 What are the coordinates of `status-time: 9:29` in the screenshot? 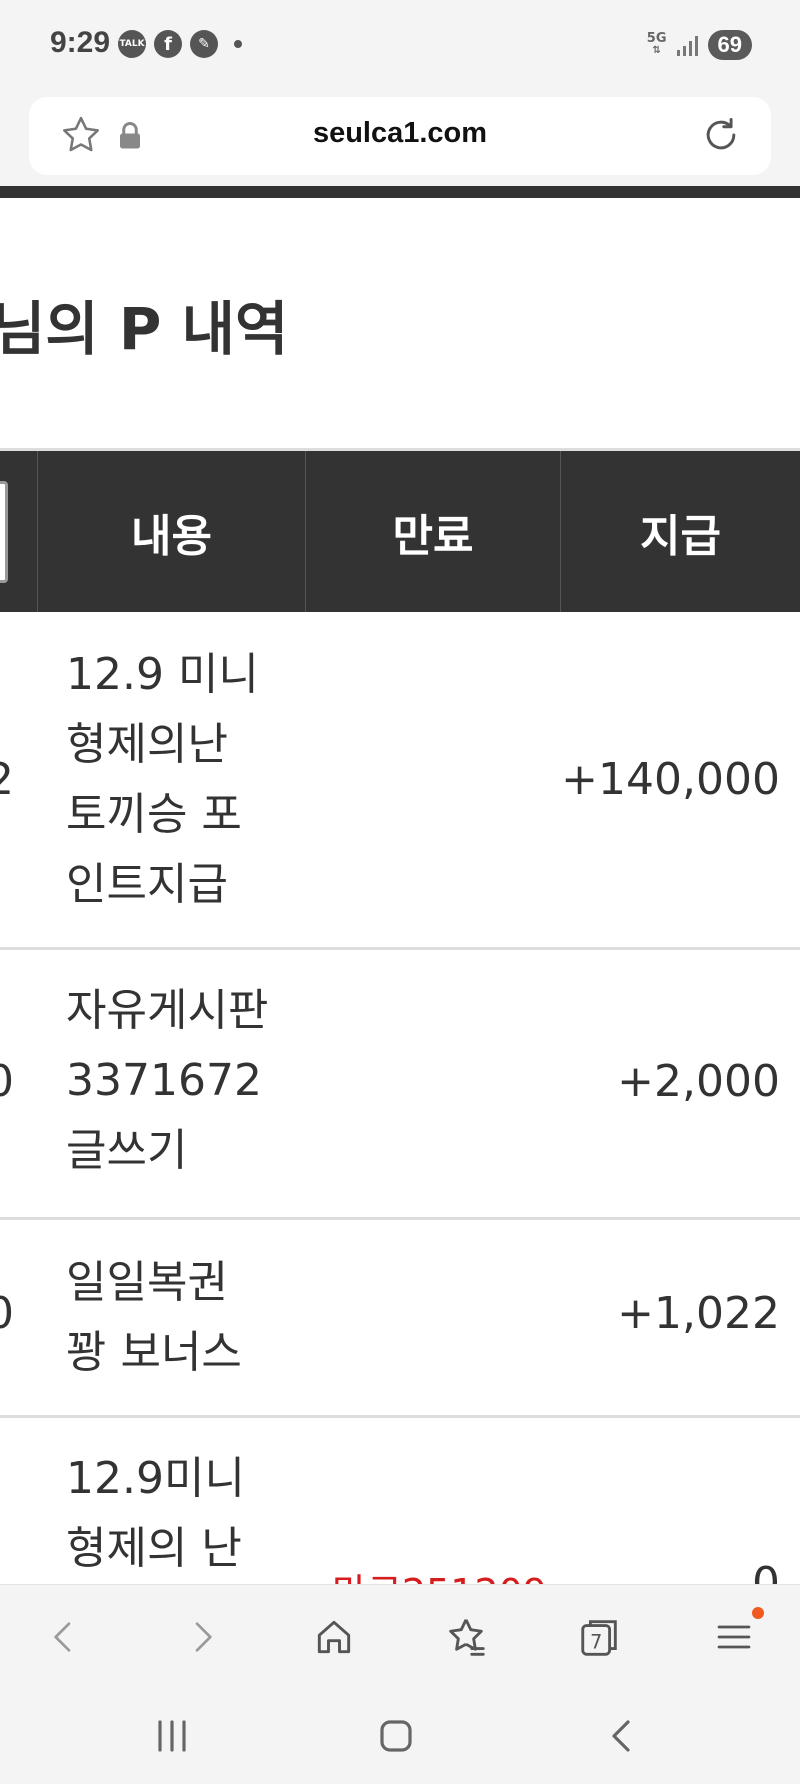 It's located at (80, 42).